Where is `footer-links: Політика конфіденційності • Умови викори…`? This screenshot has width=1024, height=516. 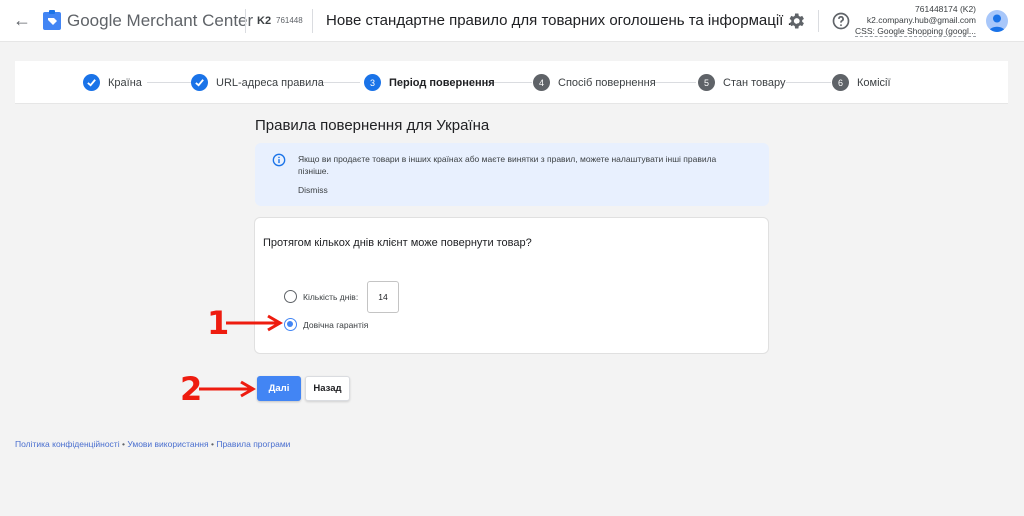
footer-links: Політика конфіденційності • Умови викори… is located at coordinates (152, 444).